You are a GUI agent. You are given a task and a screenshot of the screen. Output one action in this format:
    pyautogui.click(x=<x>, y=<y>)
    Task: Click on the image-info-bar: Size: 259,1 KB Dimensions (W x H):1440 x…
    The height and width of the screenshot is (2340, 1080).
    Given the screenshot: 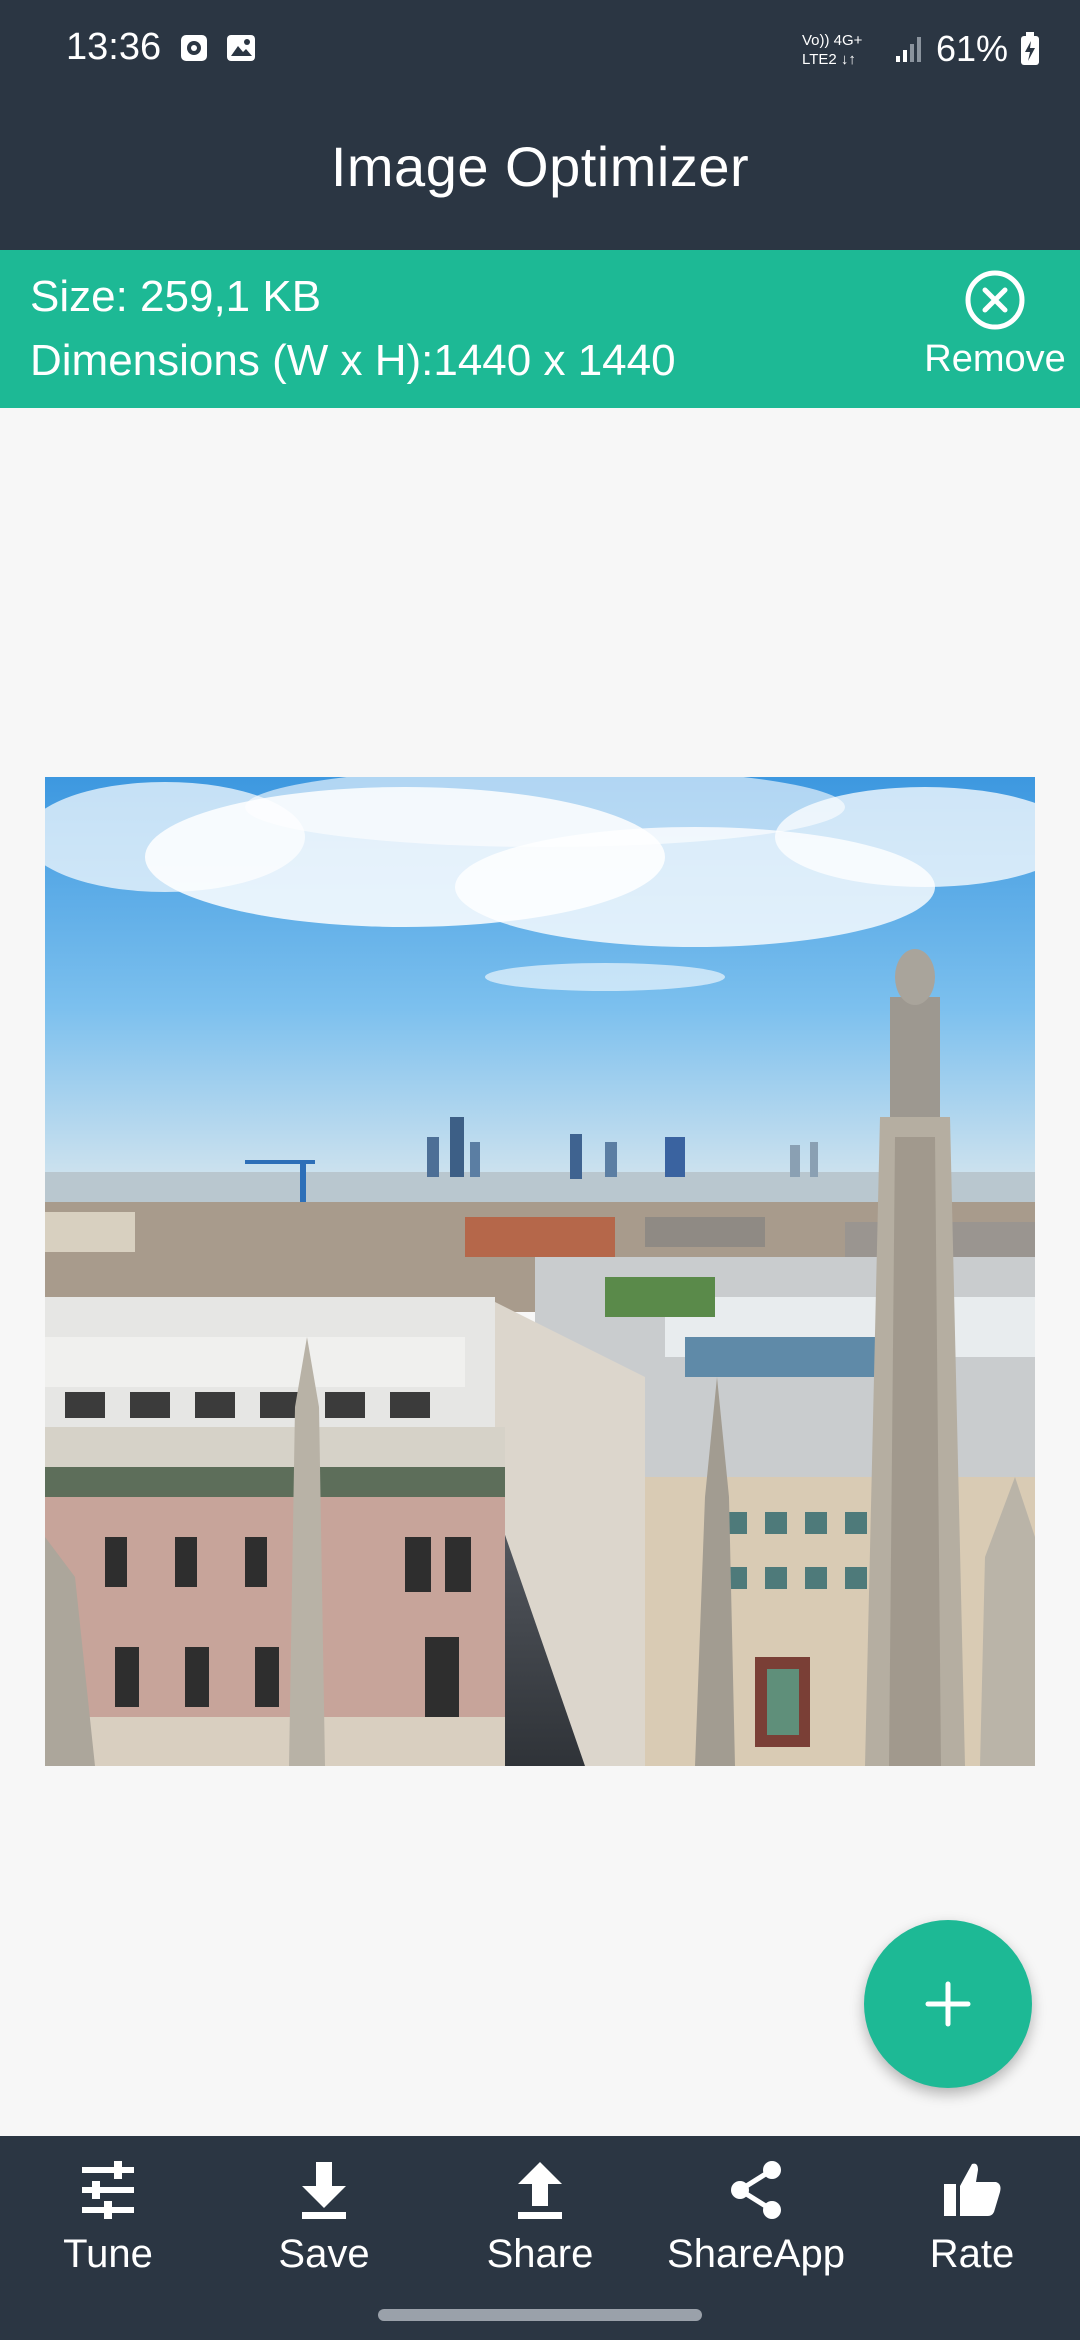 What is the action you would take?
    pyautogui.click(x=540, y=329)
    